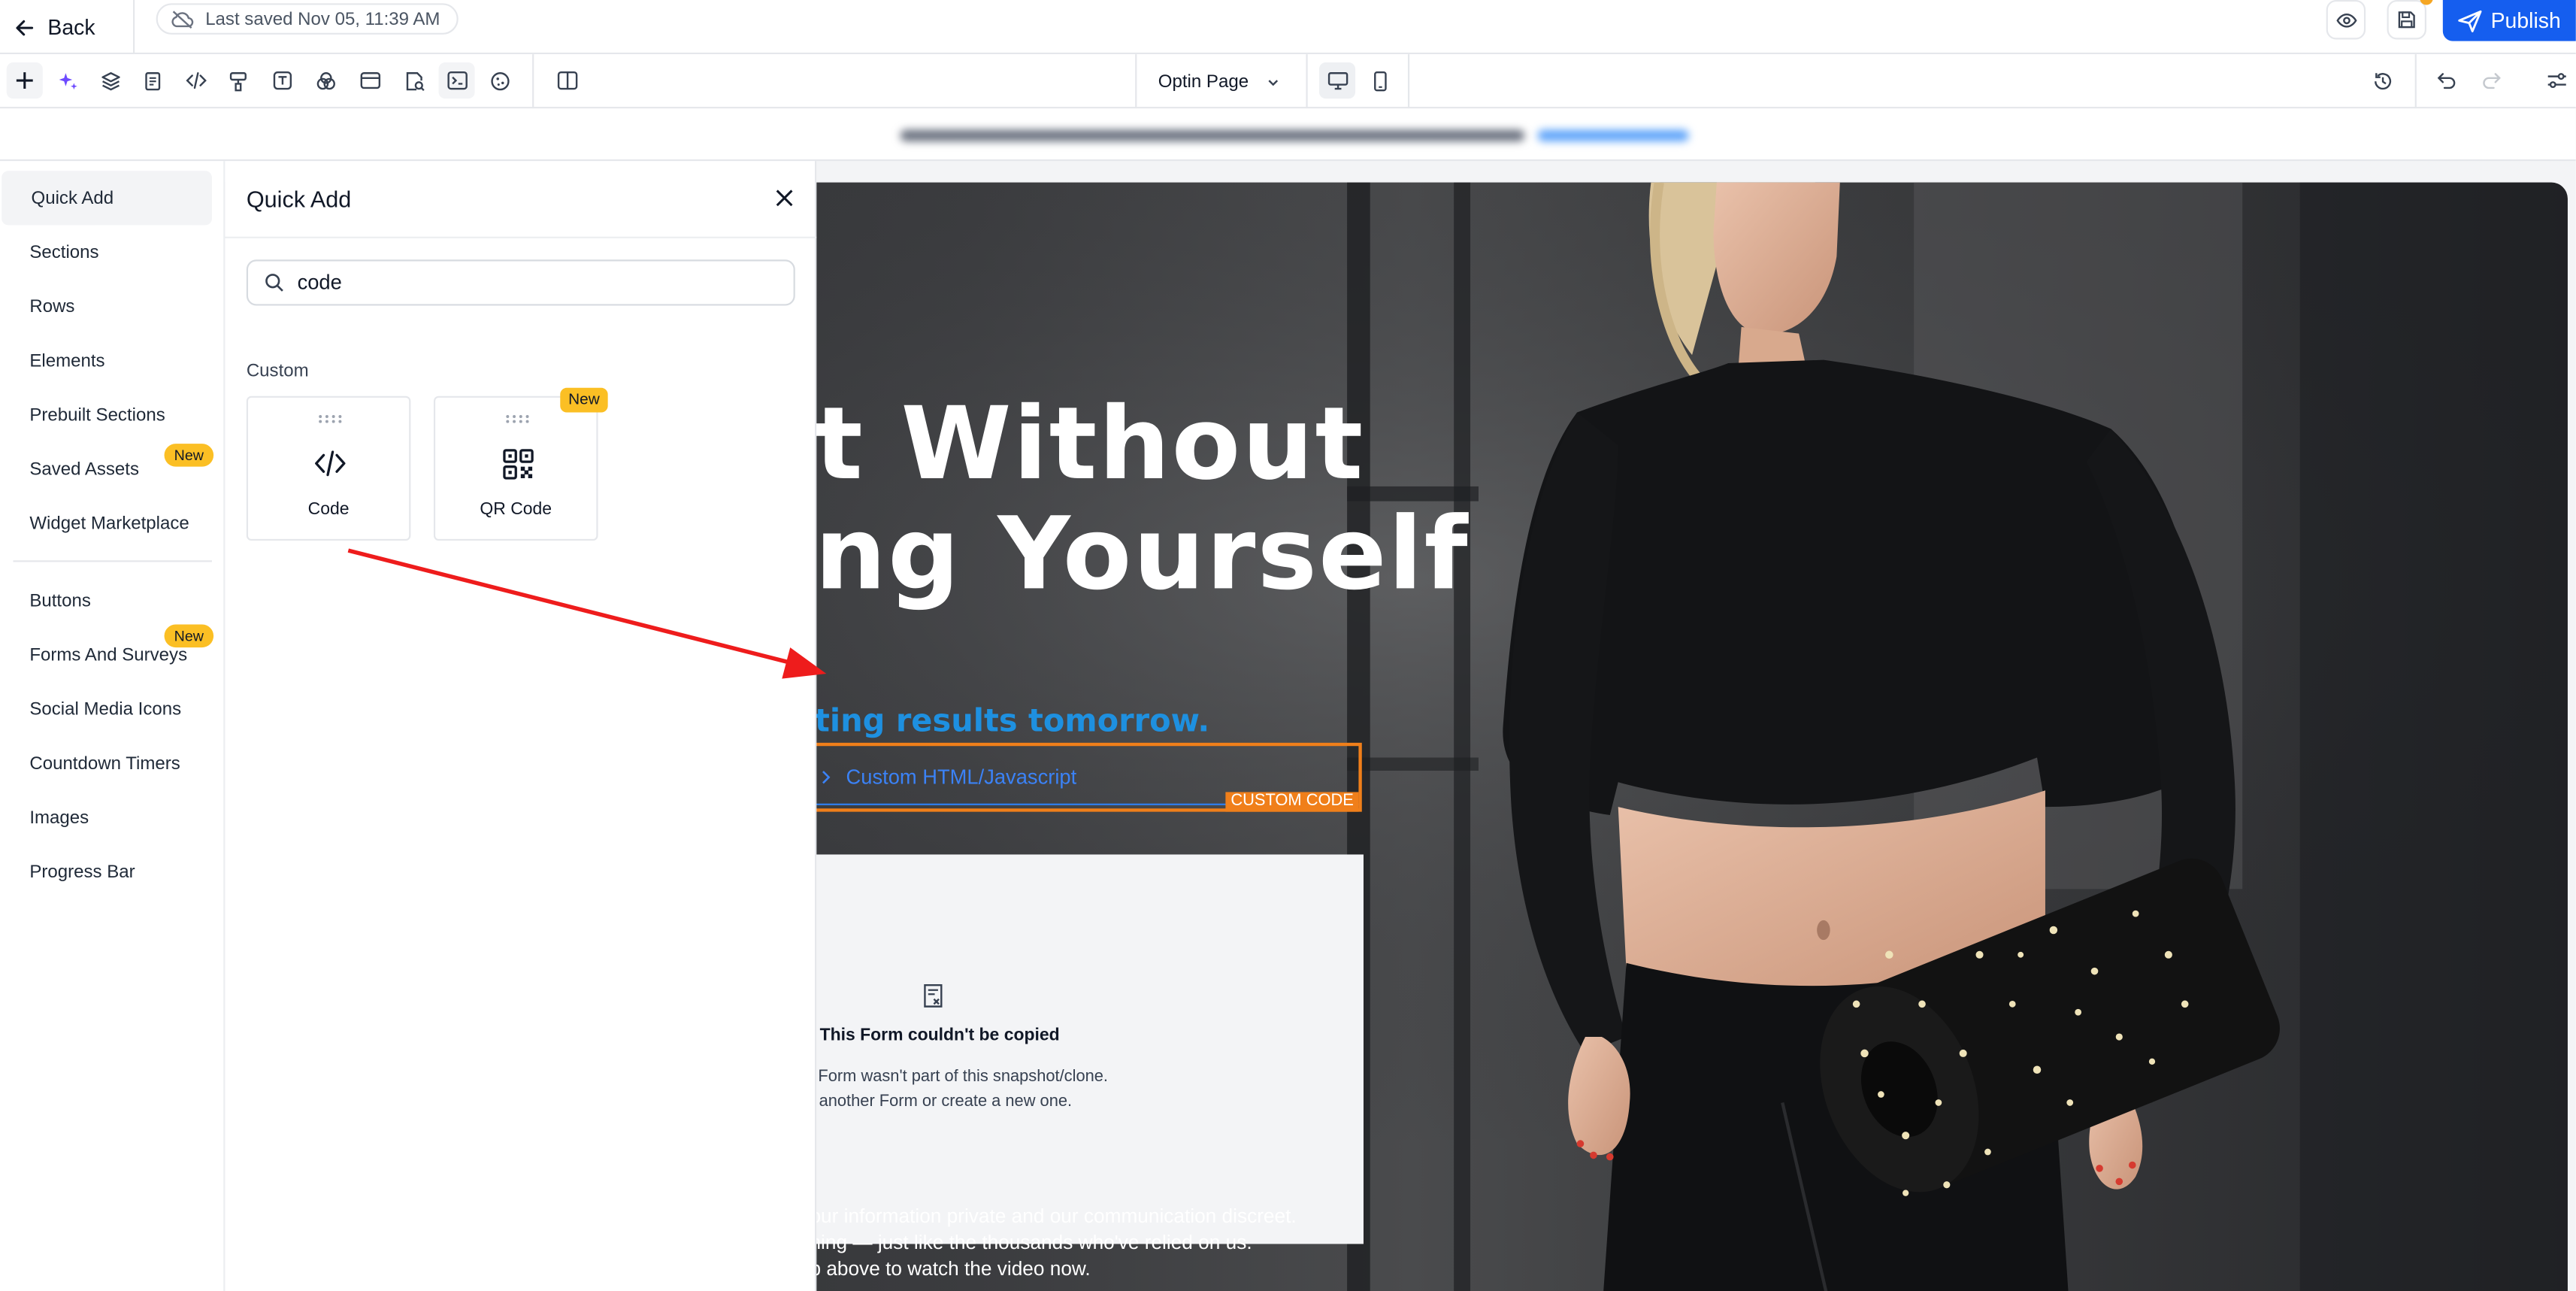 This screenshot has height=1291, width=2576. Describe the element at coordinates (1212, 135) in the screenshot. I see `blurred-notice-text` at that location.